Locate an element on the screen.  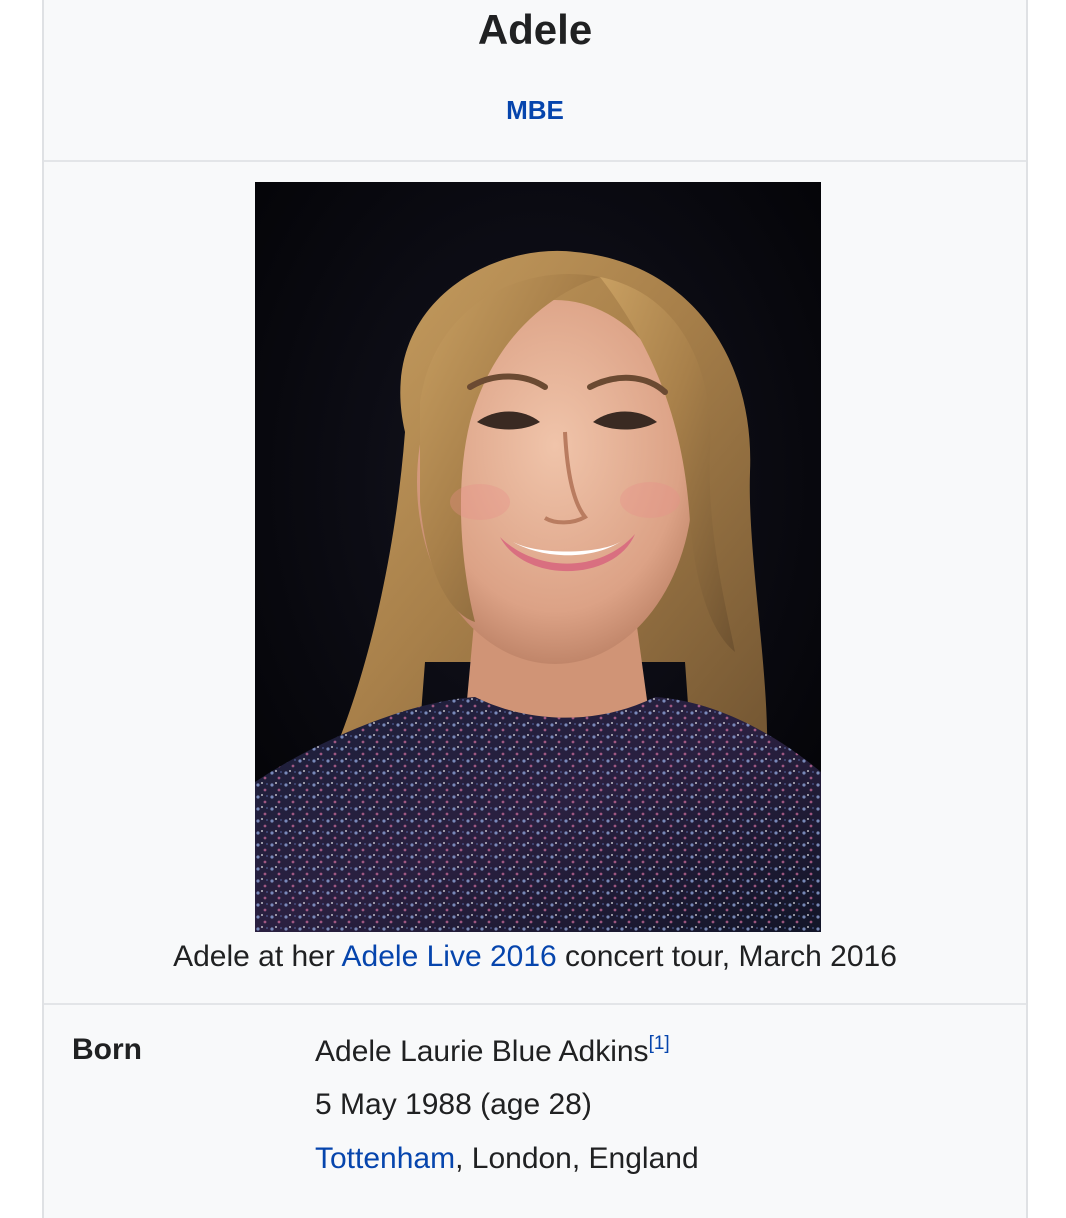
born-name: Adele Laurie Blue Adkins[1] is located at coordinates (492, 1051).